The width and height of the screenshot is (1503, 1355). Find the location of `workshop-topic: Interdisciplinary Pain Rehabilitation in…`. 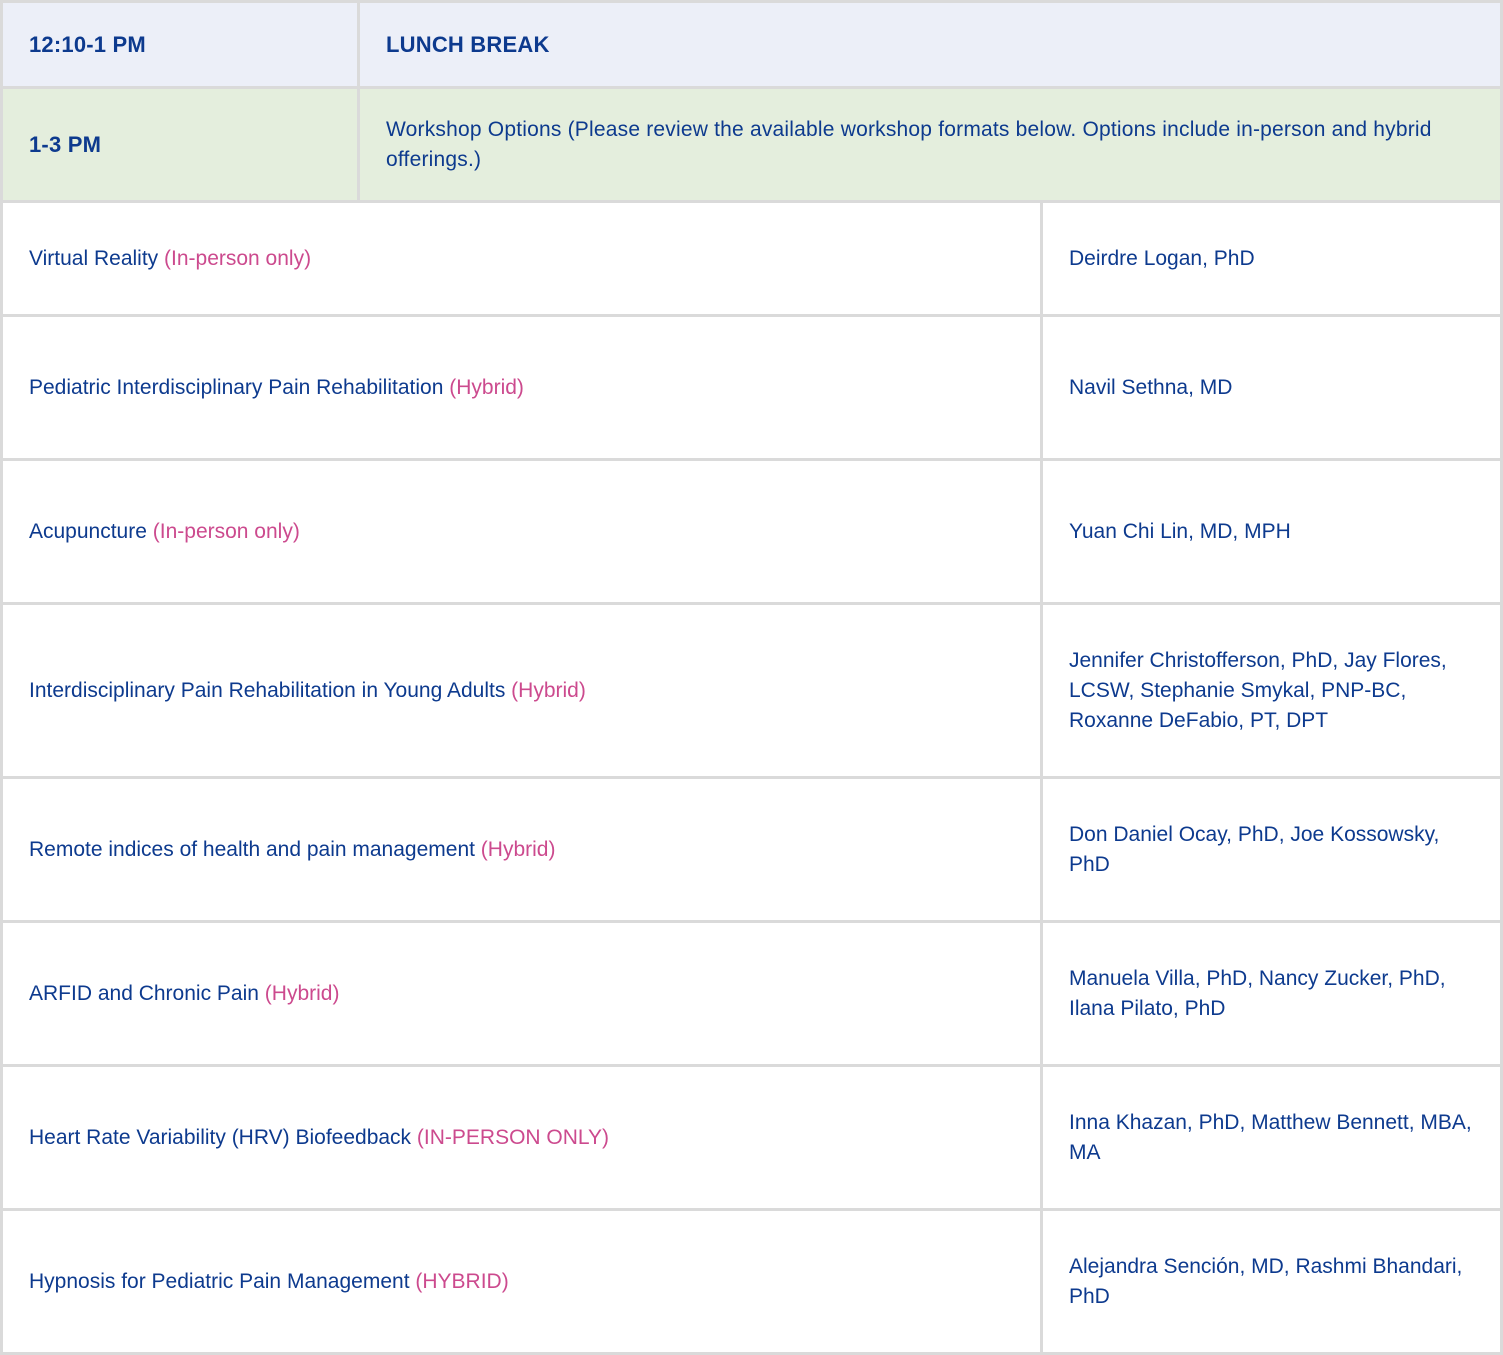

workshop-topic: Interdisciplinary Pain Rehabilitation in… is located at coordinates (521, 690).